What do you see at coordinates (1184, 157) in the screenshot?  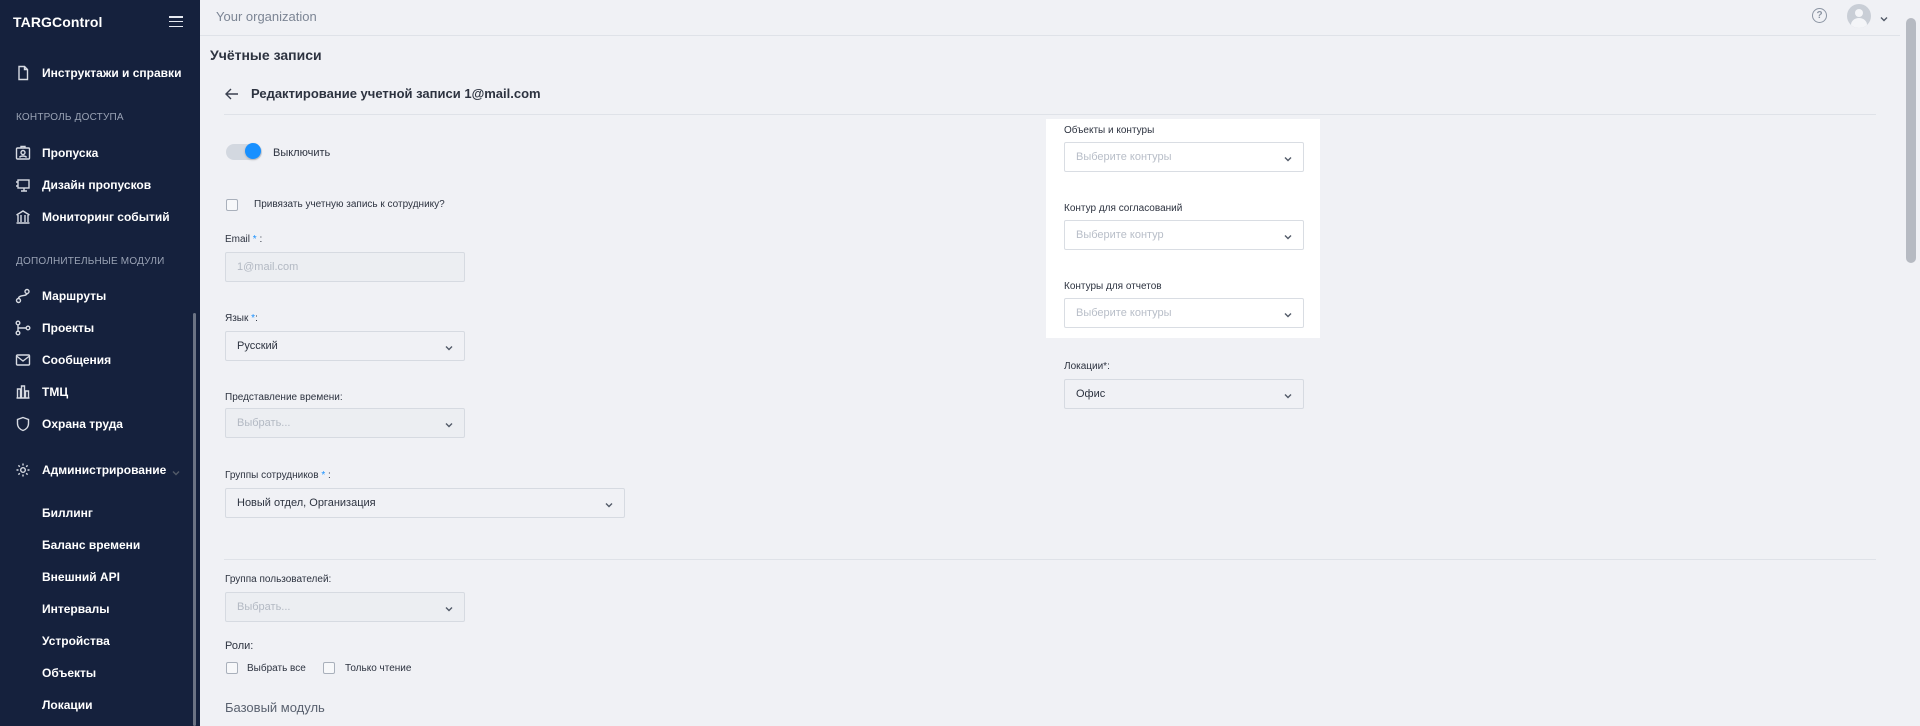 I see `objects-contours-select: Выберите контуры` at bounding box center [1184, 157].